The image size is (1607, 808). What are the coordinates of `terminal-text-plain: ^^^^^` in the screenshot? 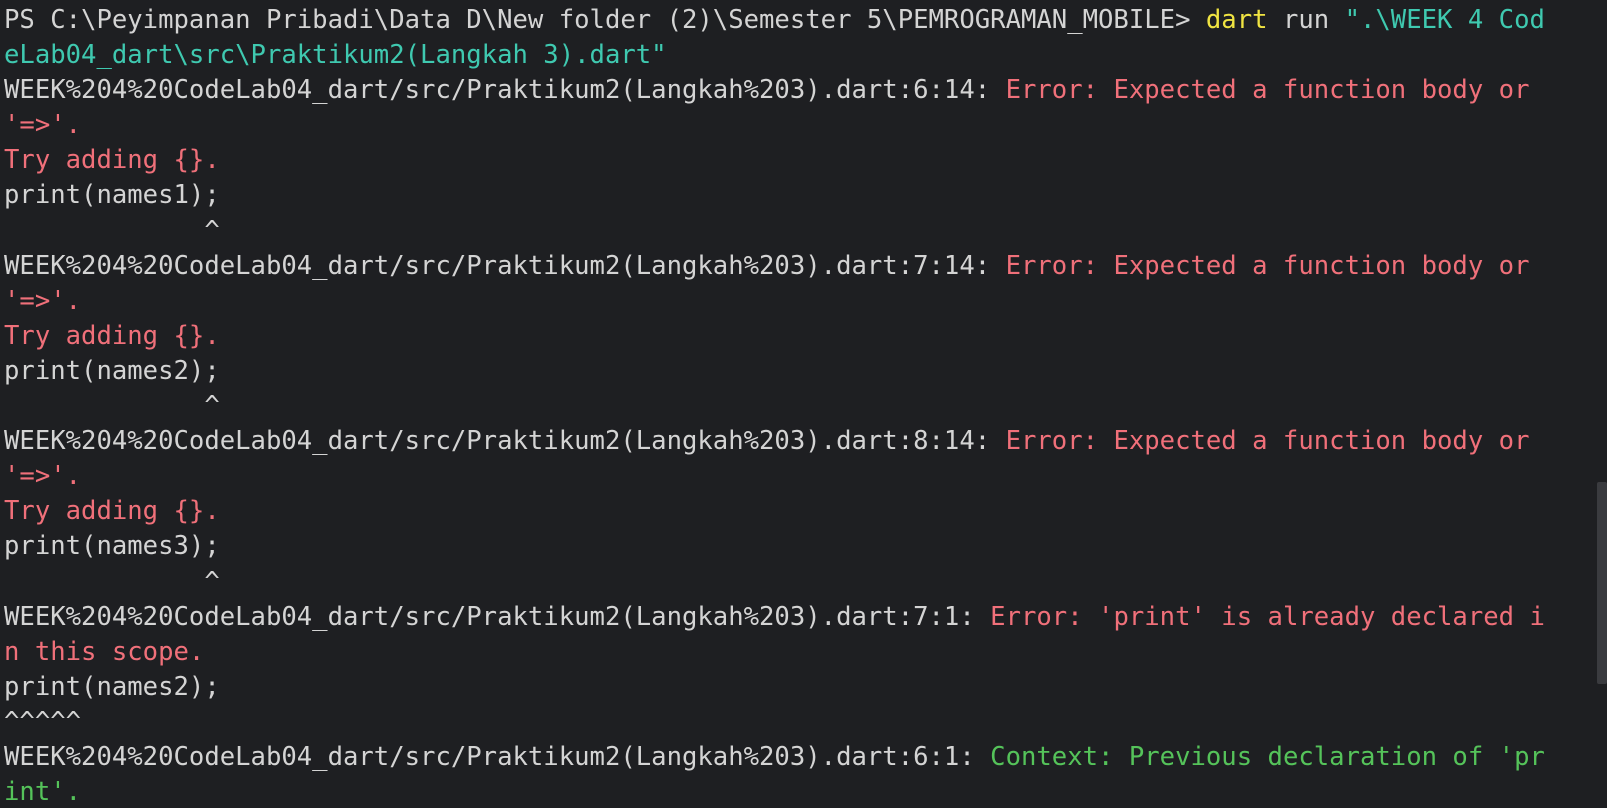 It's located at (43, 721).